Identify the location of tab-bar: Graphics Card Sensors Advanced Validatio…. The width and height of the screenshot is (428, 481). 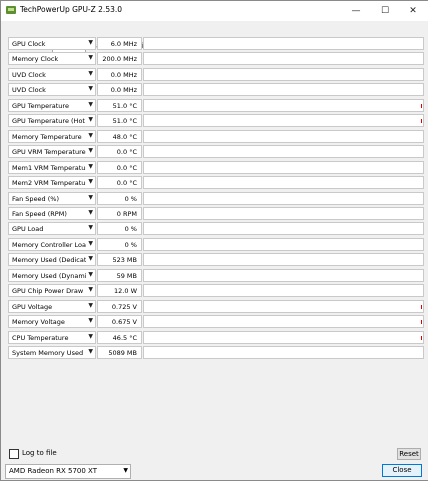
(214, 36).